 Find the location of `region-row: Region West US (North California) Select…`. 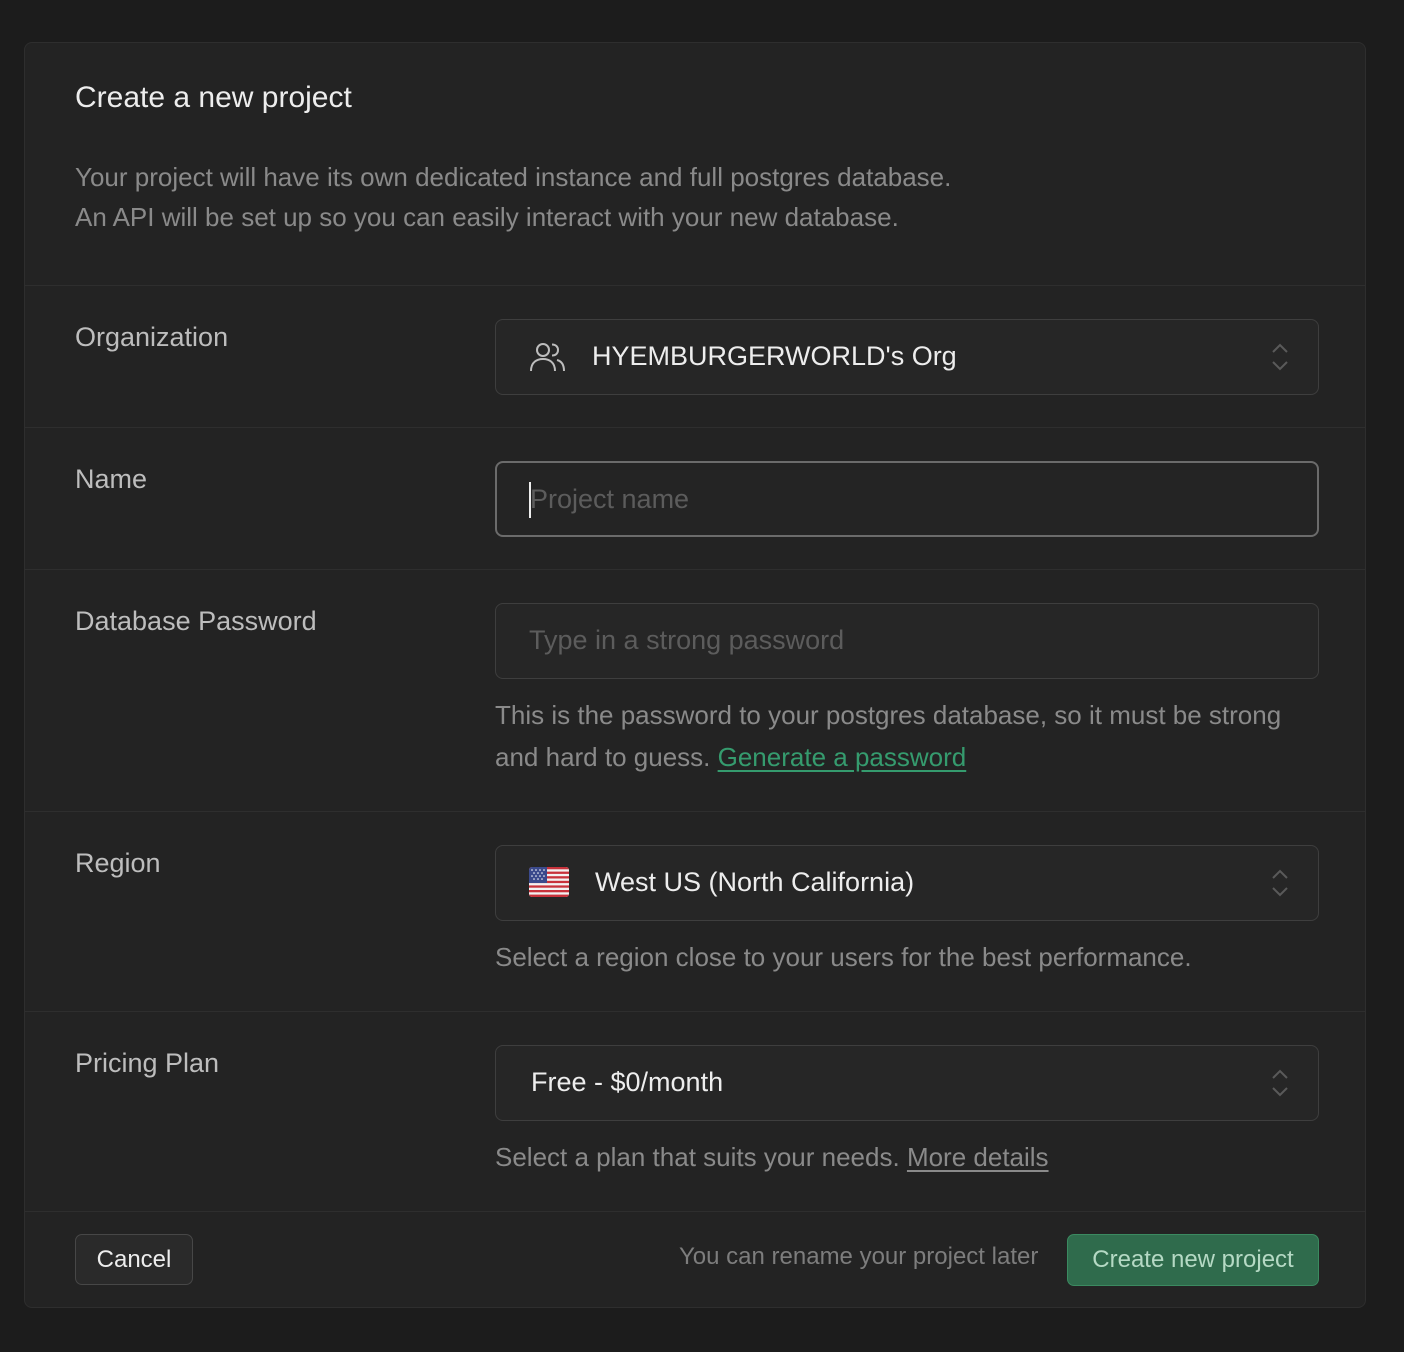

region-row: Region West US (North California) Select… is located at coordinates (695, 912).